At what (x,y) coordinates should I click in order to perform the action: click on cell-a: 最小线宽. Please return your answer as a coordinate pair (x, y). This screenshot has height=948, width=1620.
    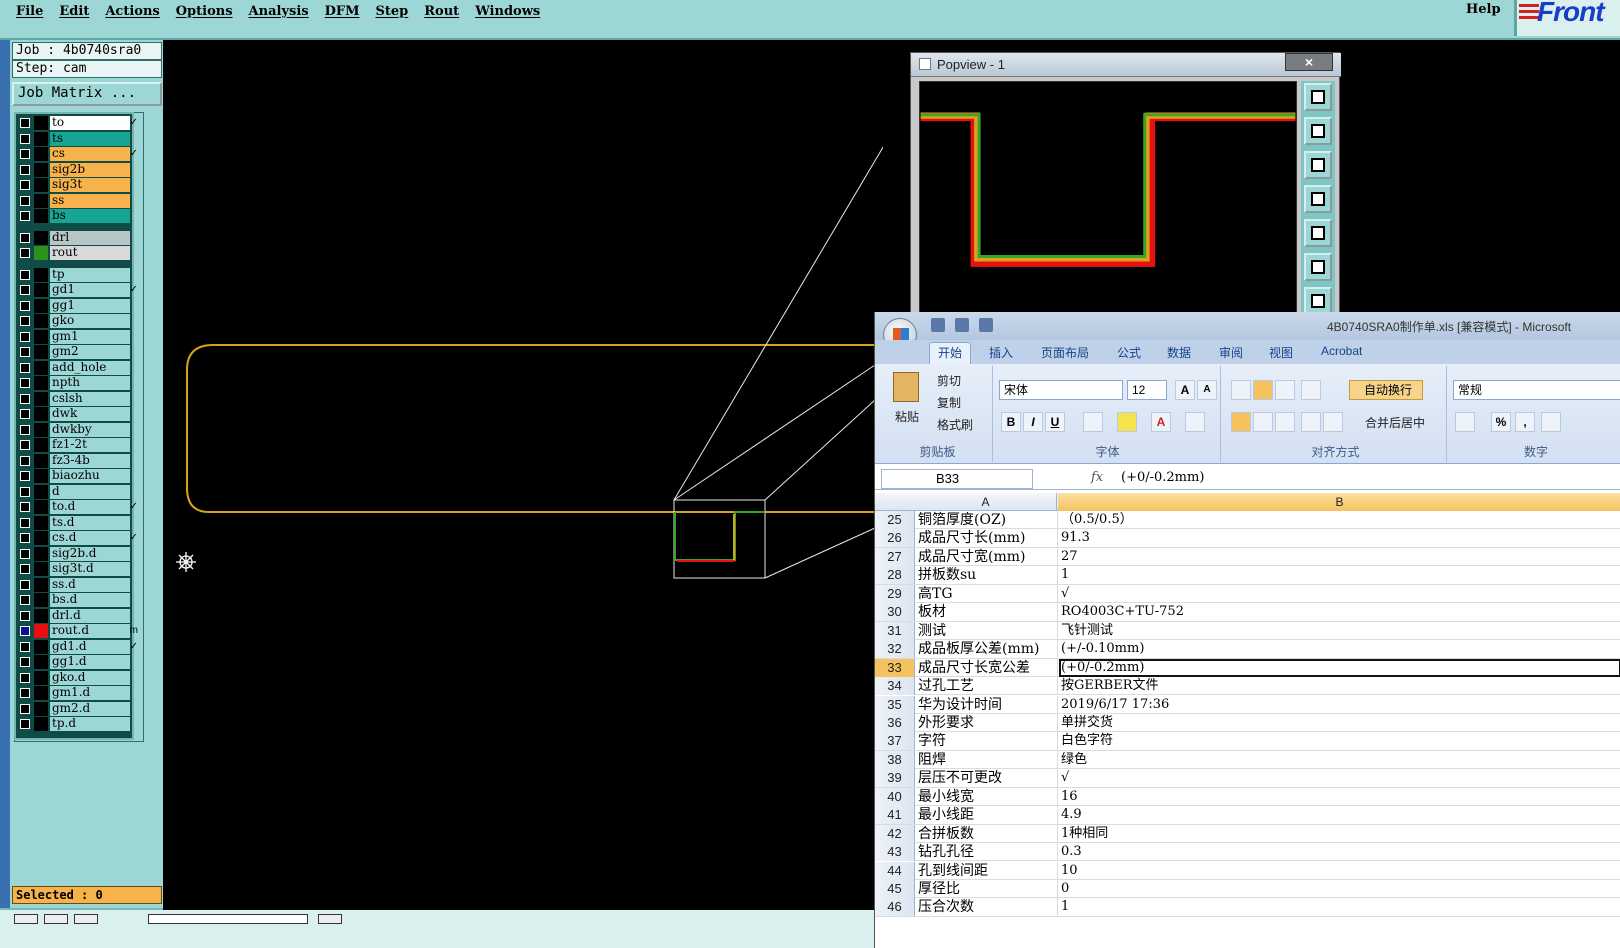
    Looking at the image, I should click on (987, 796).